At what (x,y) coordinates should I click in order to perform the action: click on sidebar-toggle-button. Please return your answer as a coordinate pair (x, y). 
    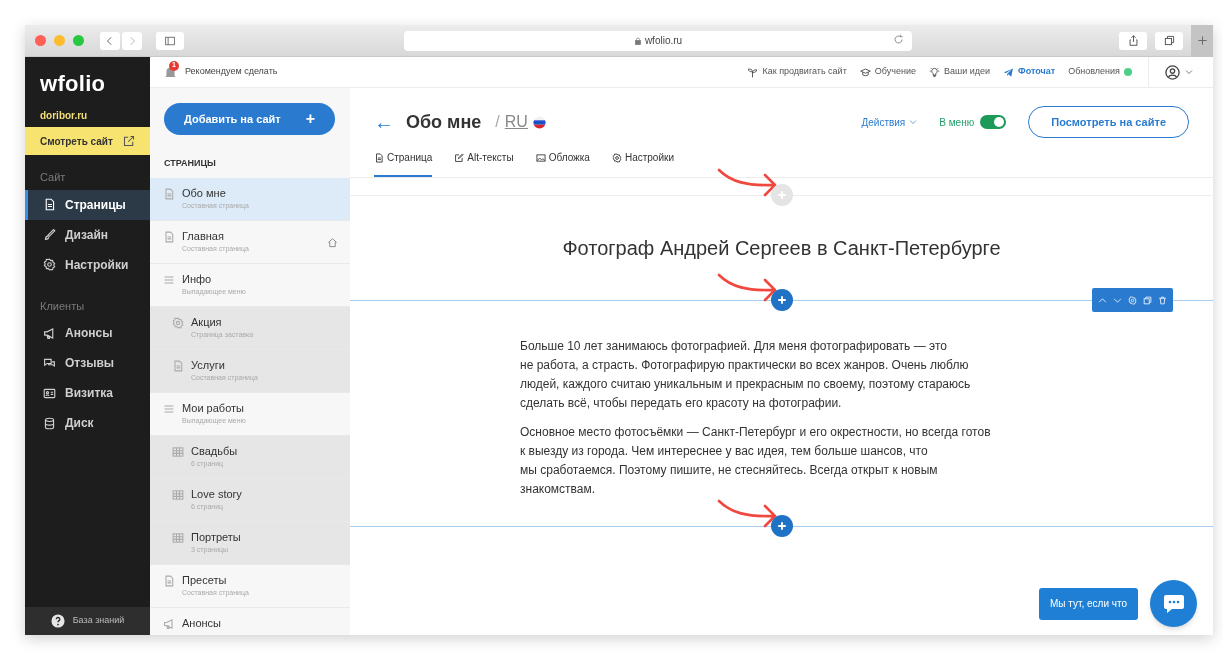
    Looking at the image, I should click on (170, 40).